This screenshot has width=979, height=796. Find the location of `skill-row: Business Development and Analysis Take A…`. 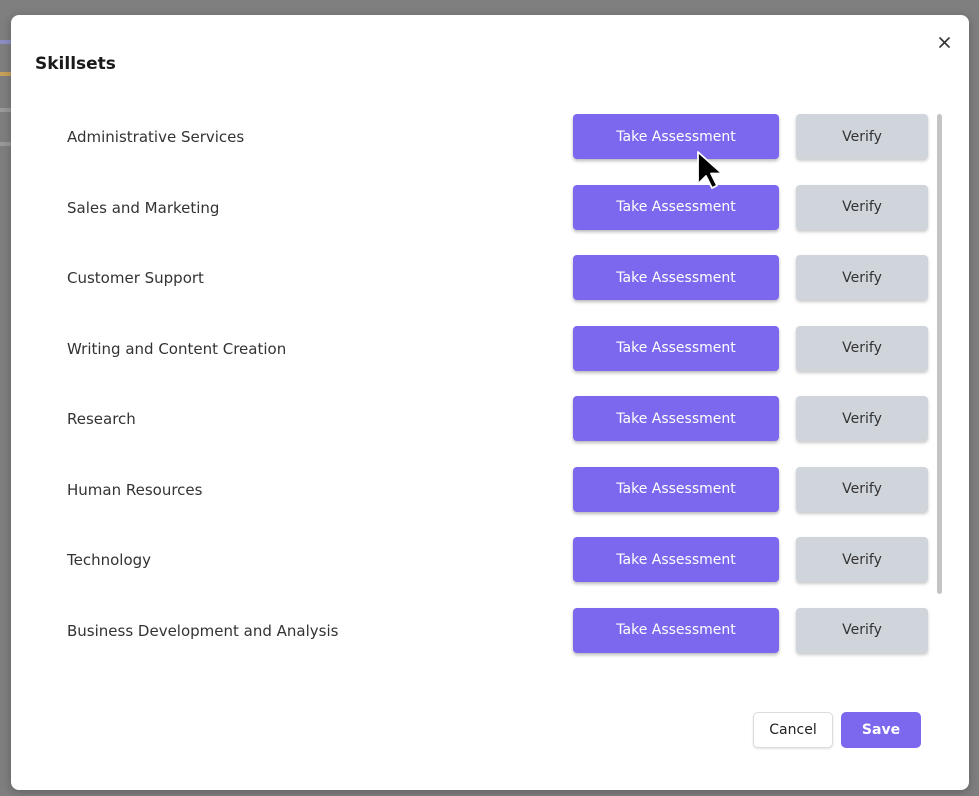

skill-row: Business Development and Analysis Take A… is located at coordinates (490, 643).